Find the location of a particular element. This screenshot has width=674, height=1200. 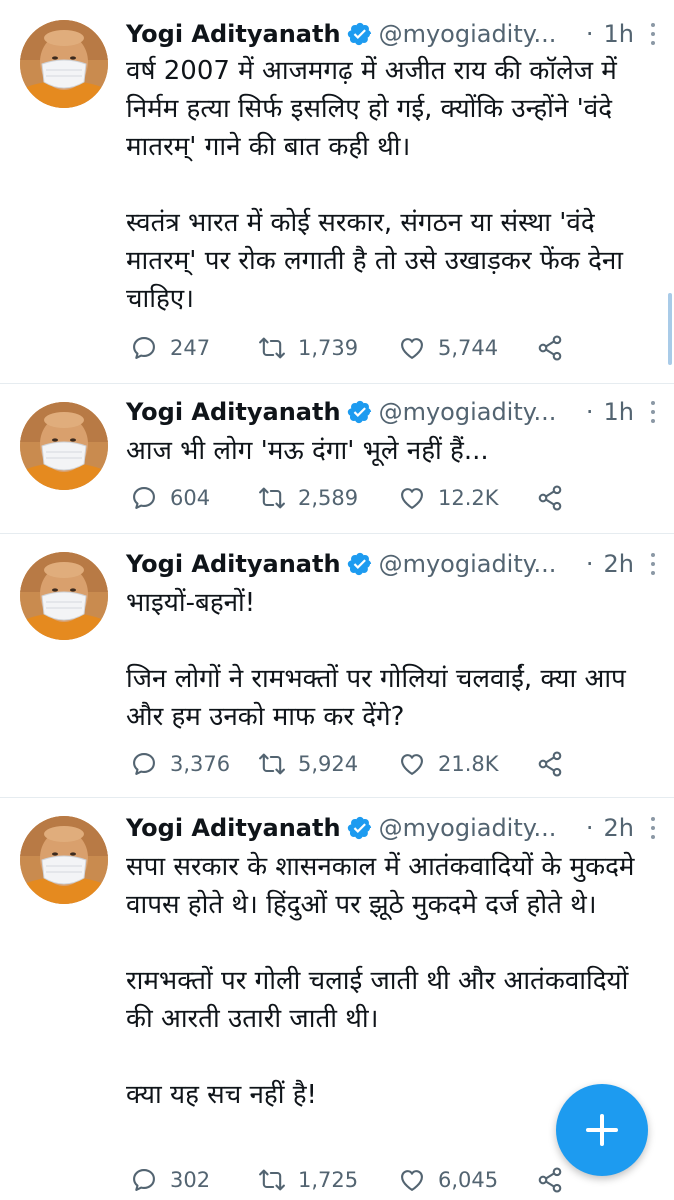

retweet-button: 1,725 is located at coordinates (308, 1180).